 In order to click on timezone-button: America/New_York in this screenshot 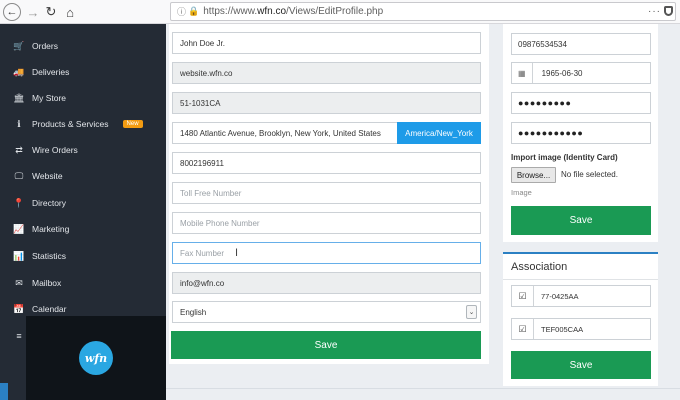, I will do `click(439, 133)`.